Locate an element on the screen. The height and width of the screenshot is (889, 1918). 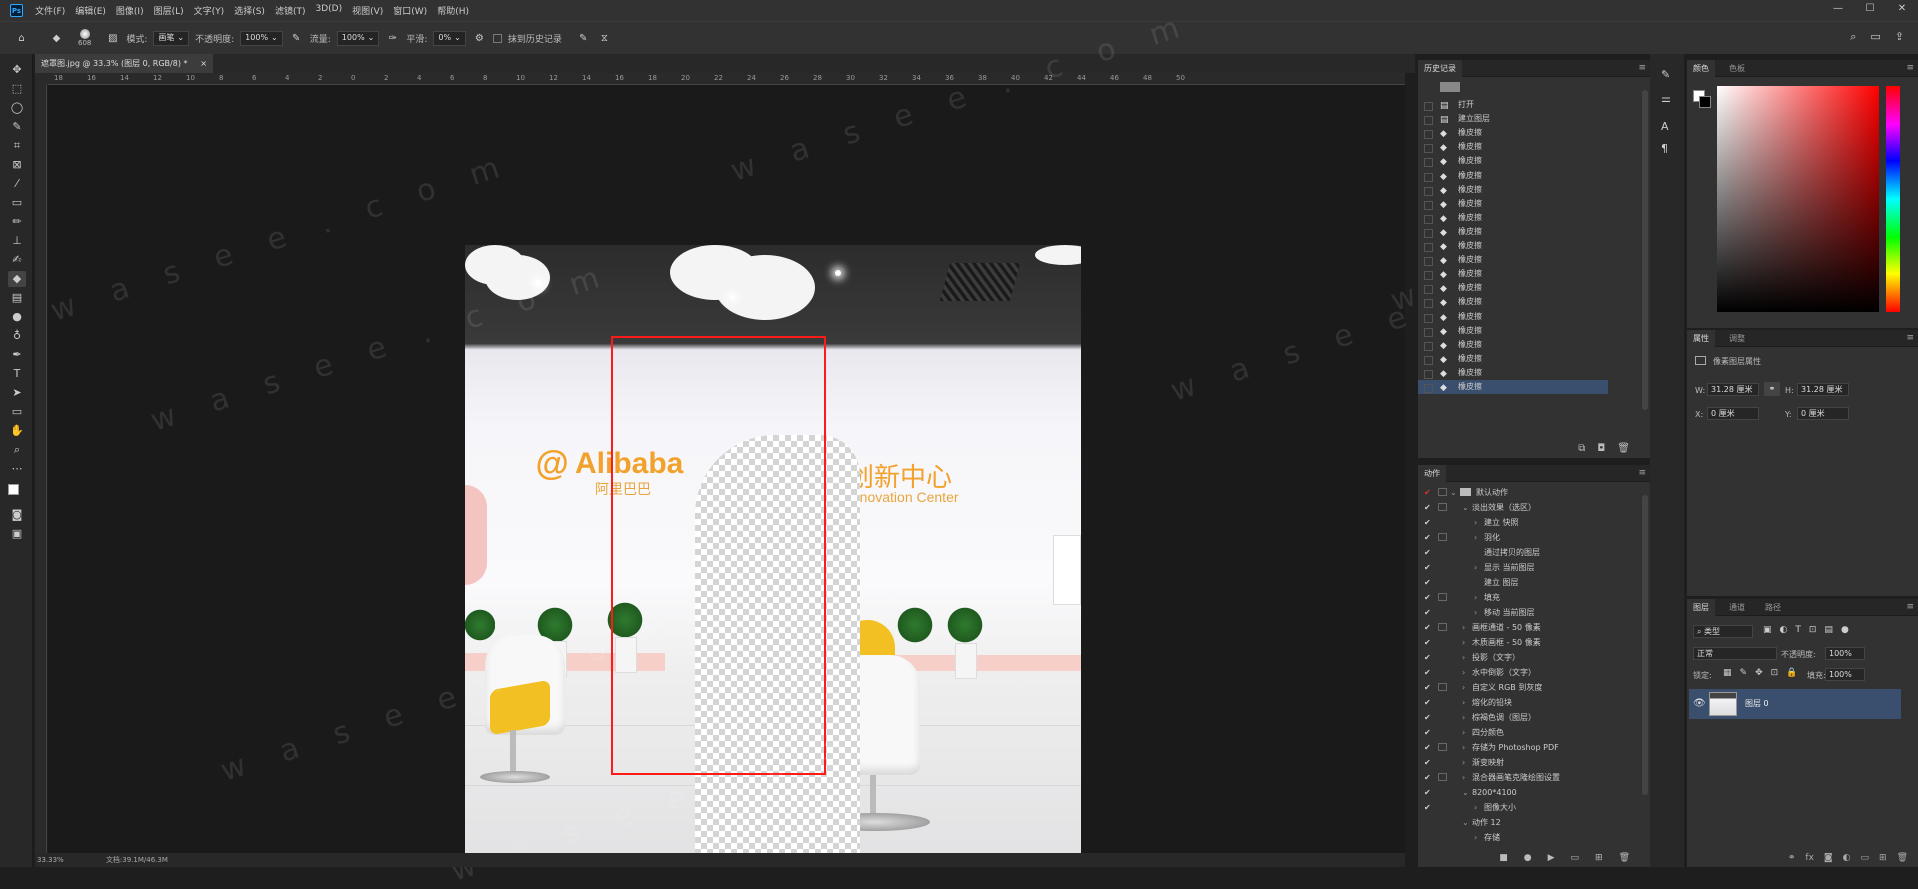
lock-pixels-icon: ✎ is located at coordinates (1744, 673).